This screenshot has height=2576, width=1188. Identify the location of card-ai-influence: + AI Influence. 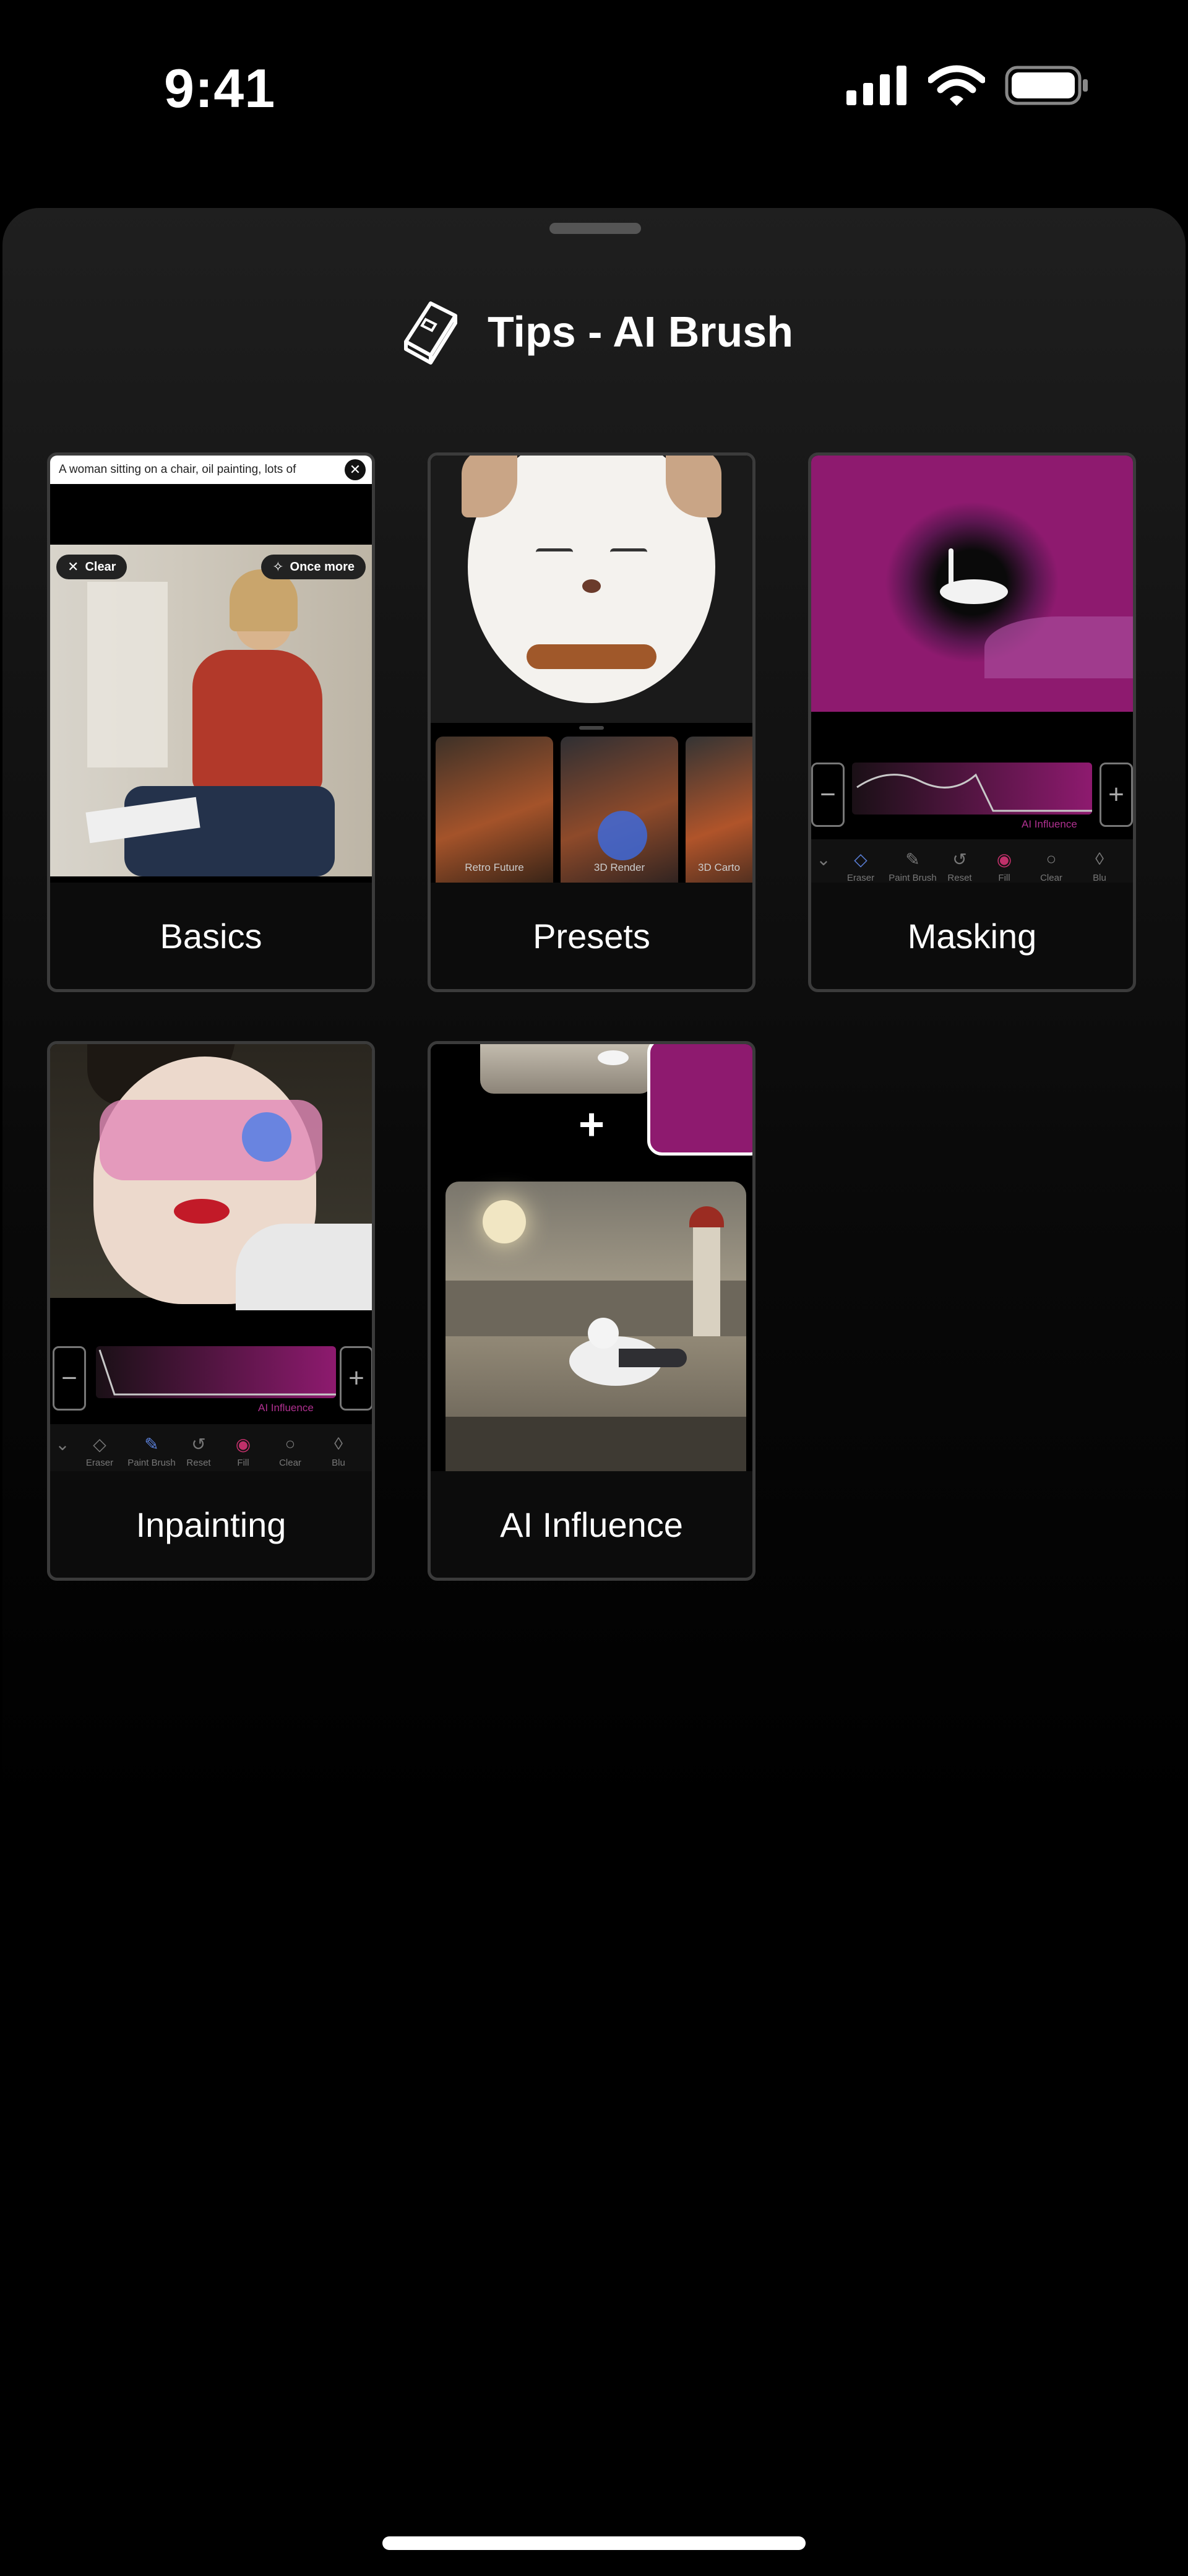
(591, 1311).